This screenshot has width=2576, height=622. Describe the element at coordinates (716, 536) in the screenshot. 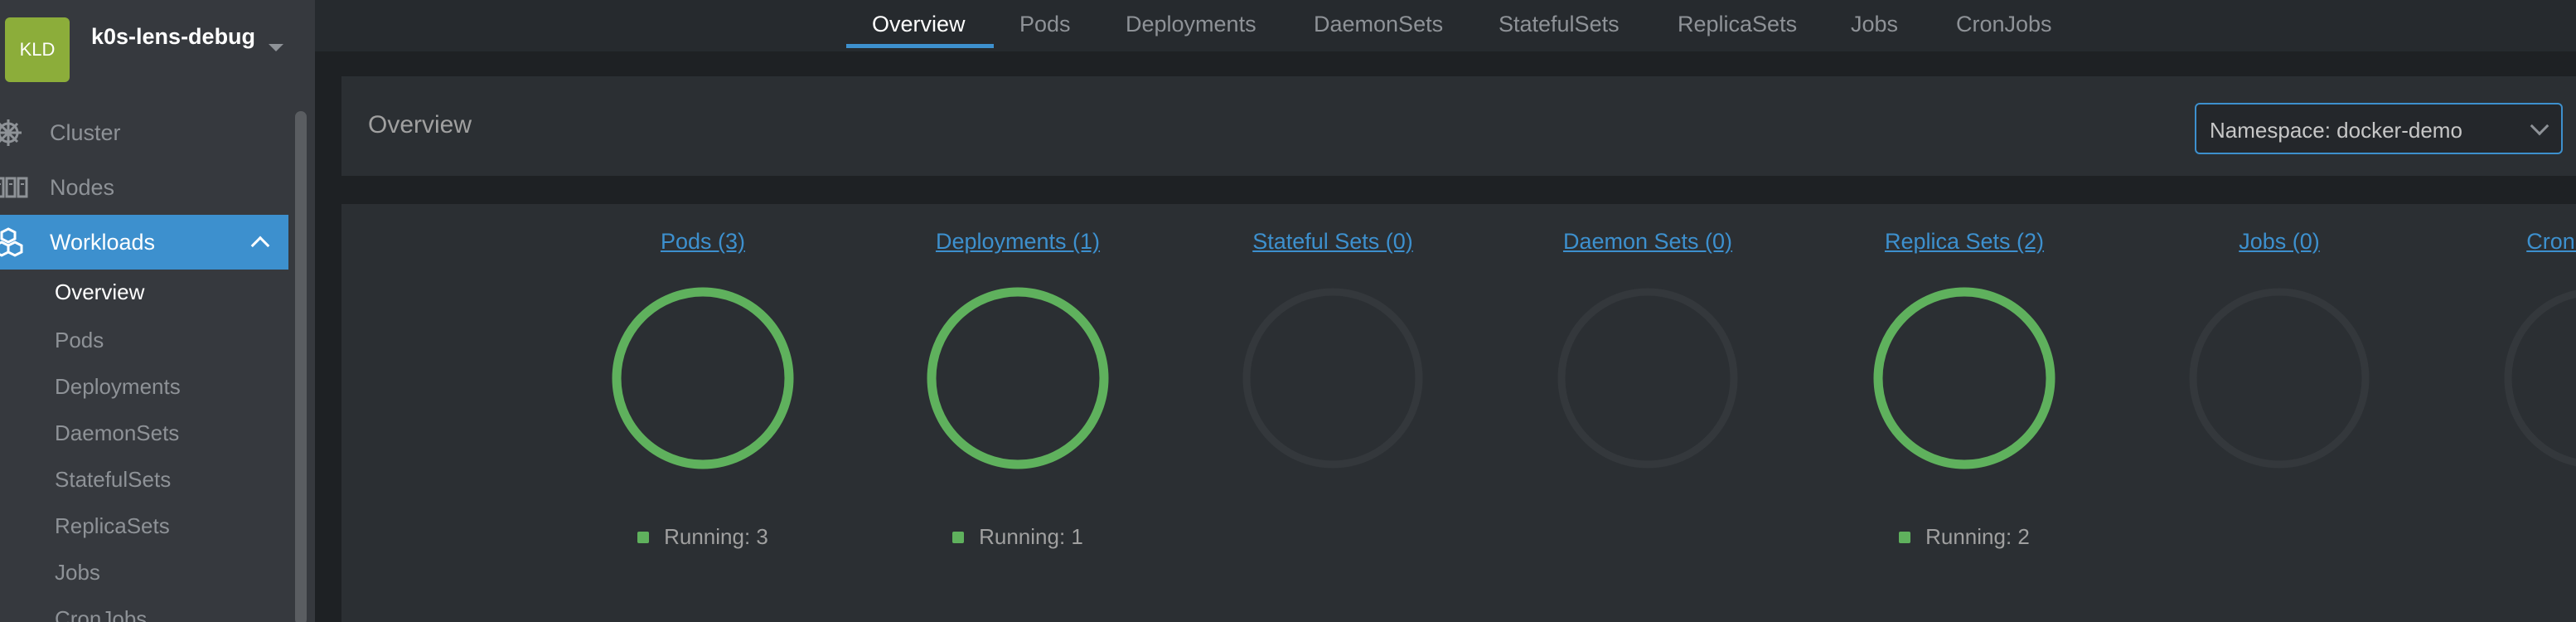

I see `legend-label: Running: 3` at that location.